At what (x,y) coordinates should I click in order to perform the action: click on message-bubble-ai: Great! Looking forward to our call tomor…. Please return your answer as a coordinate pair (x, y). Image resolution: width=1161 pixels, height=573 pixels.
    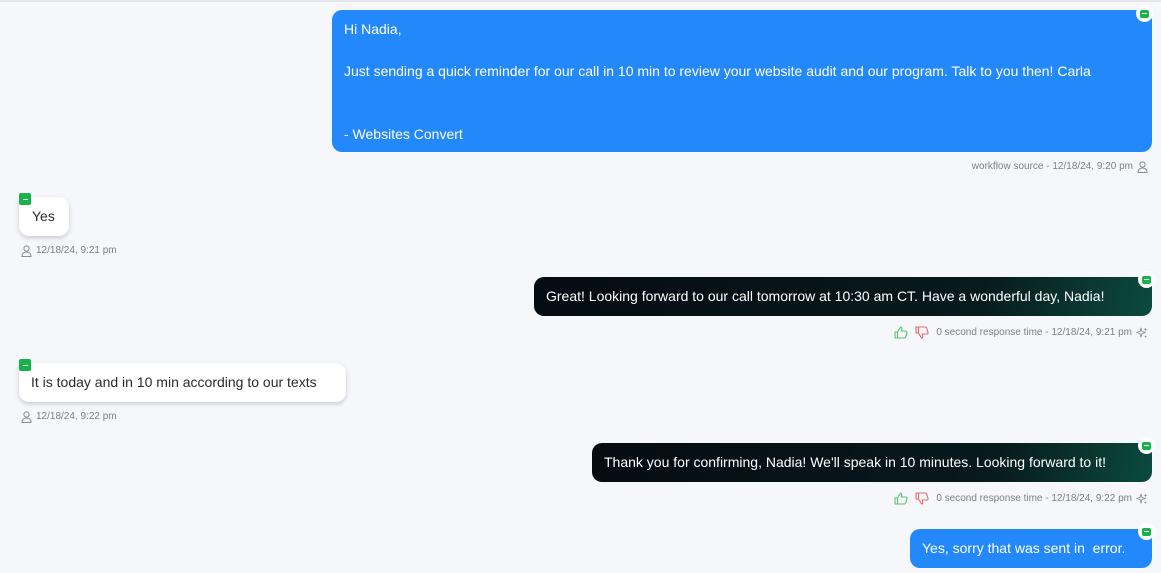
    Looking at the image, I should click on (843, 296).